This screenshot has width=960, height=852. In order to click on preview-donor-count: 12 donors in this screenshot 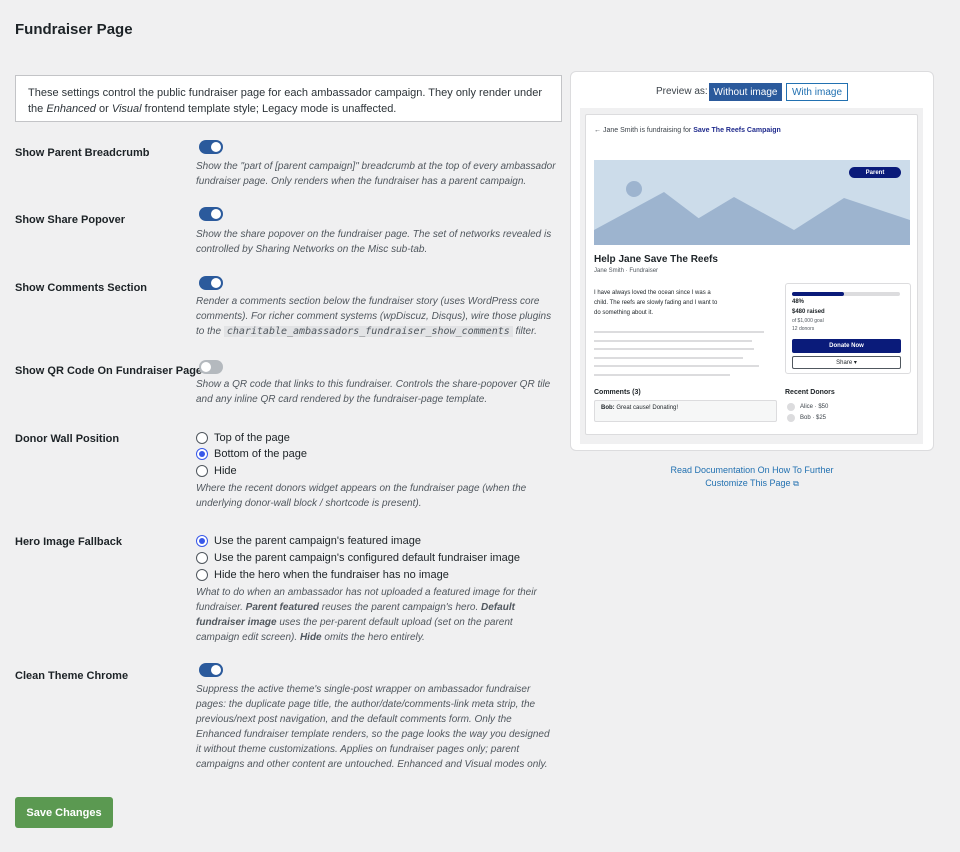, I will do `click(803, 329)`.